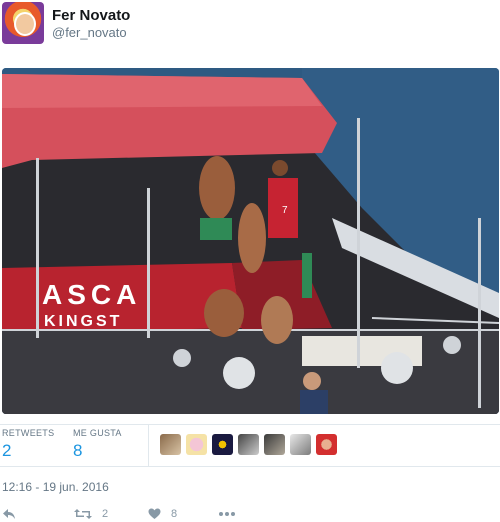 This screenshot has height=522, width=500. Describe the element at coordinates (97, 451) in the screenshot. I see `likes-count: 8` at that location.